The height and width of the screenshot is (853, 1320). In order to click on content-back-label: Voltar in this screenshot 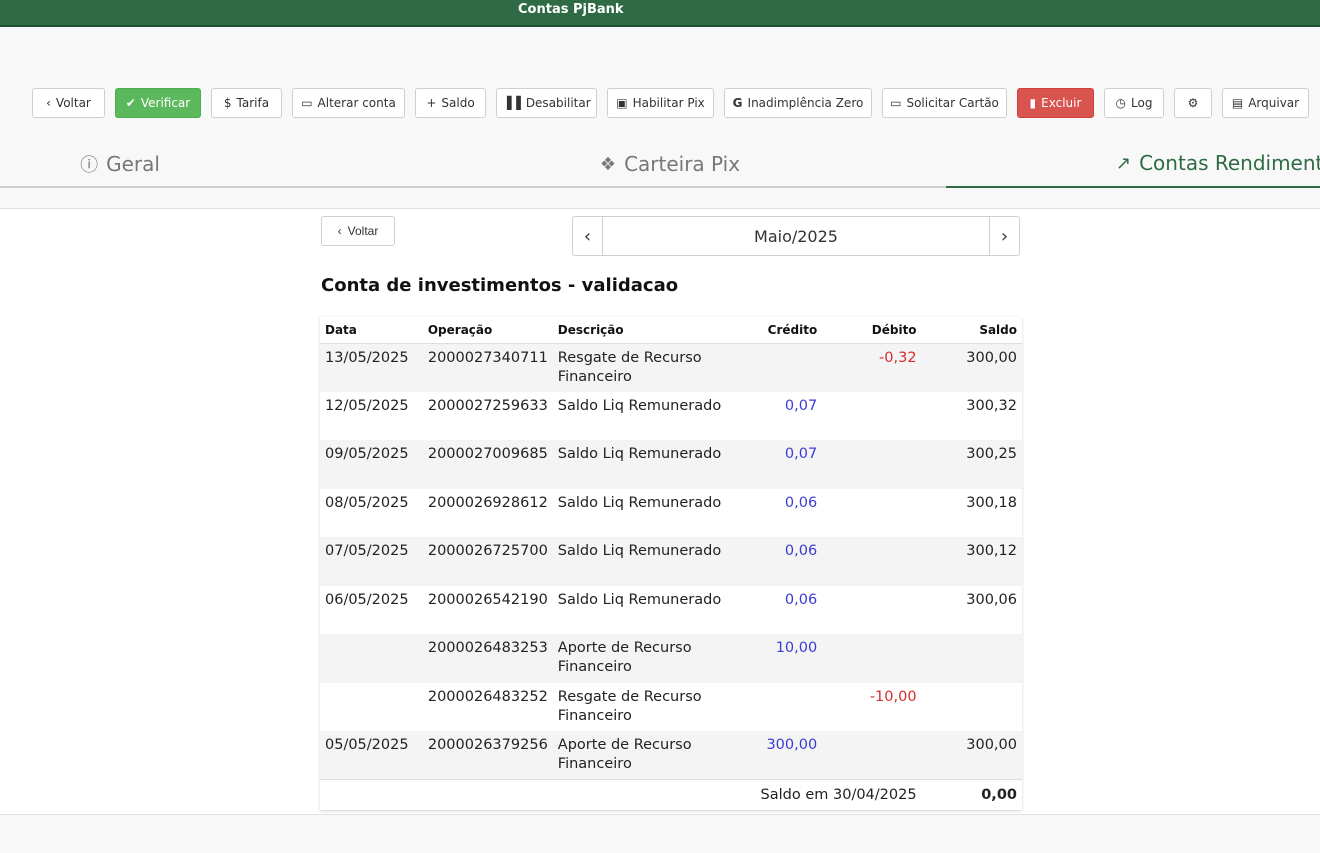, I will do `click(363, 231)`.